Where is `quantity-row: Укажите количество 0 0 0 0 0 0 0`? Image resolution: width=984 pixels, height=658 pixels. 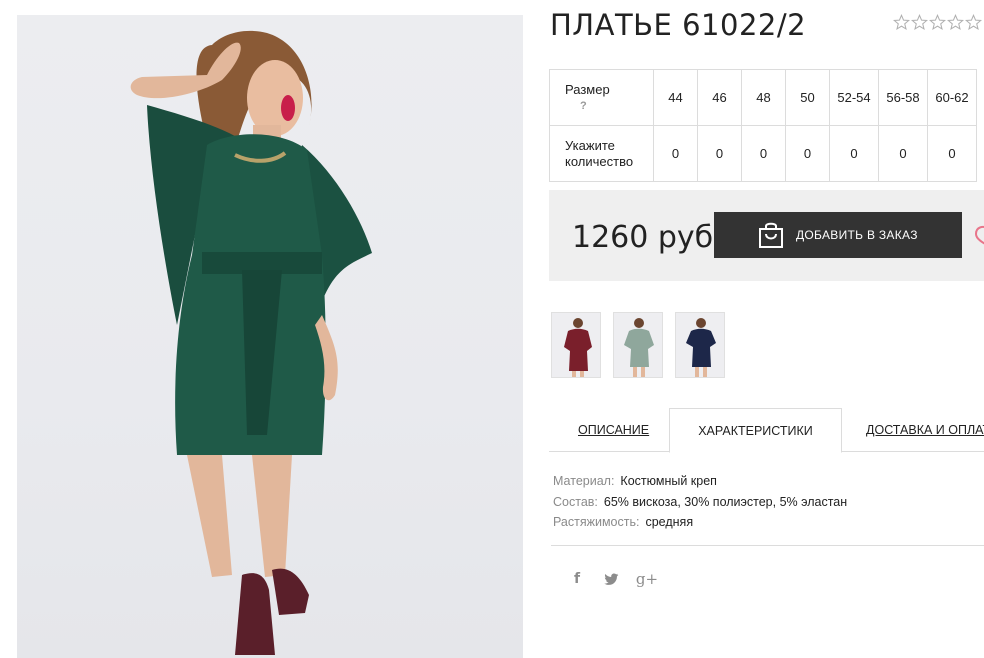 quantity-row: Укажите количество 0 0 0 0 0 0 0 is located at coordinates (763, 153).